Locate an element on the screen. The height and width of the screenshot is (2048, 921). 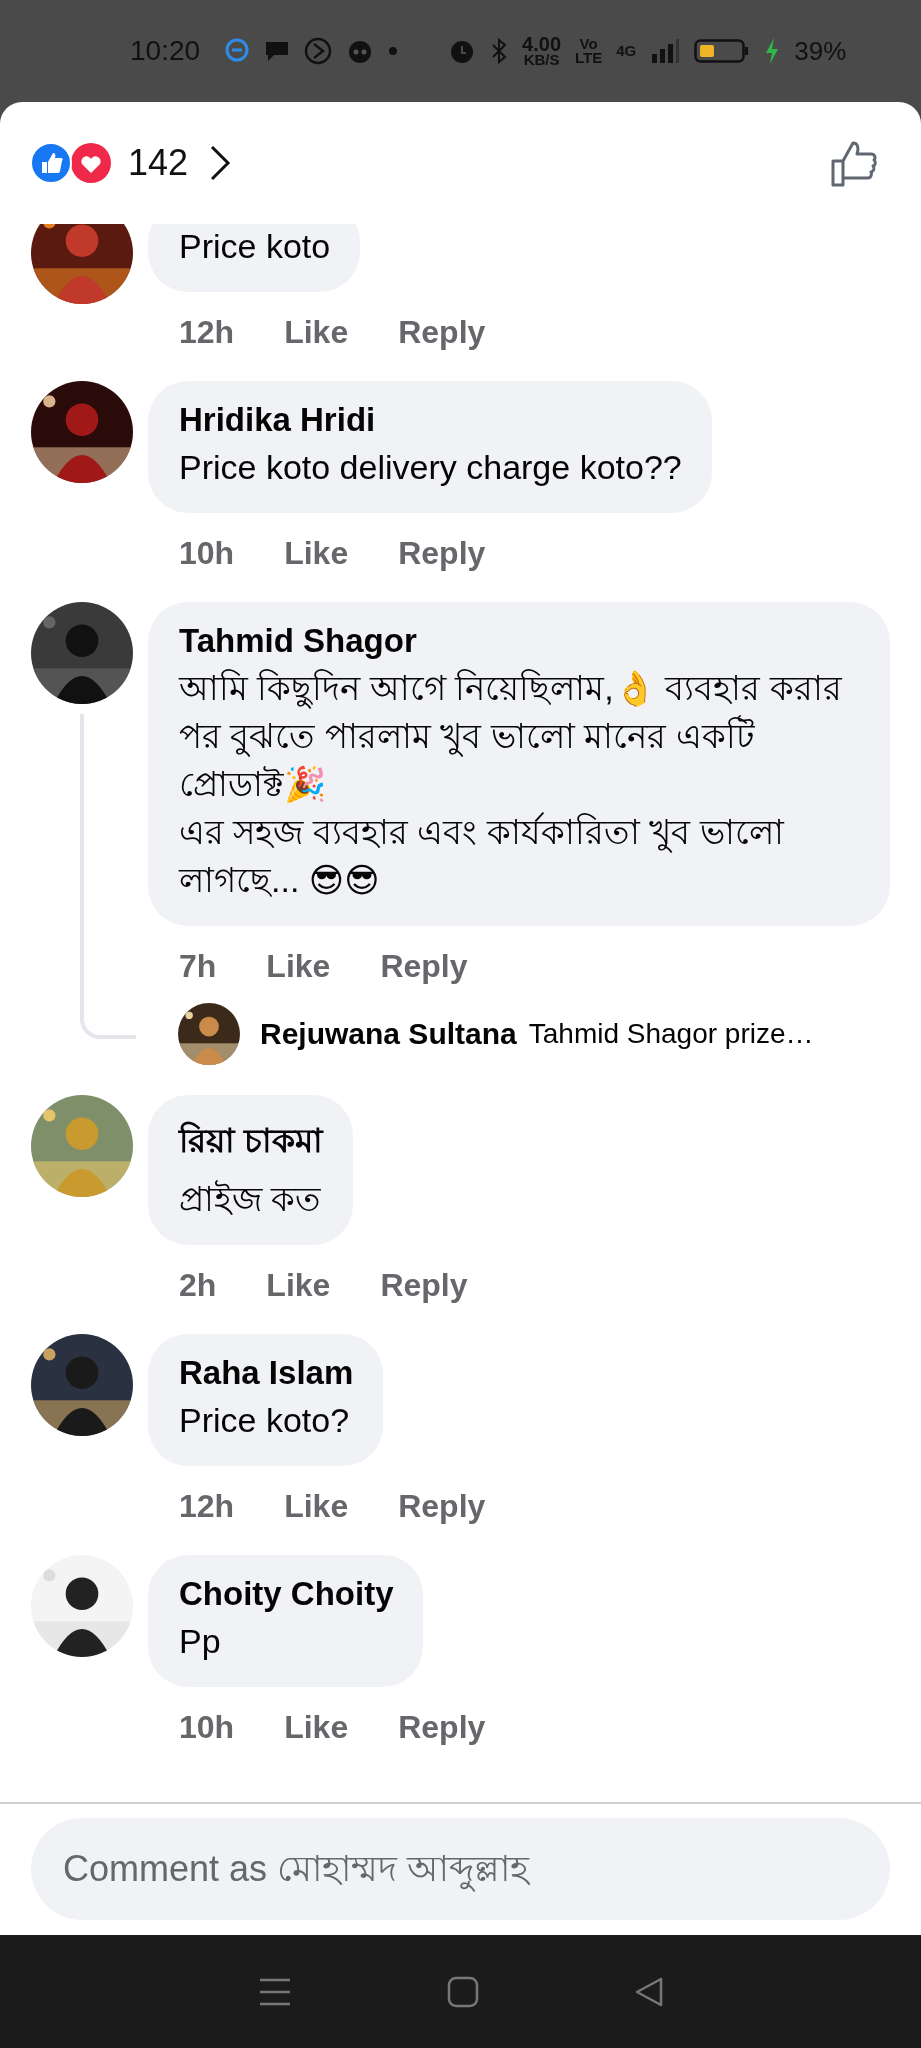
commenter-name: রিয়া চাকমা is located at coordinates (251, 1143).